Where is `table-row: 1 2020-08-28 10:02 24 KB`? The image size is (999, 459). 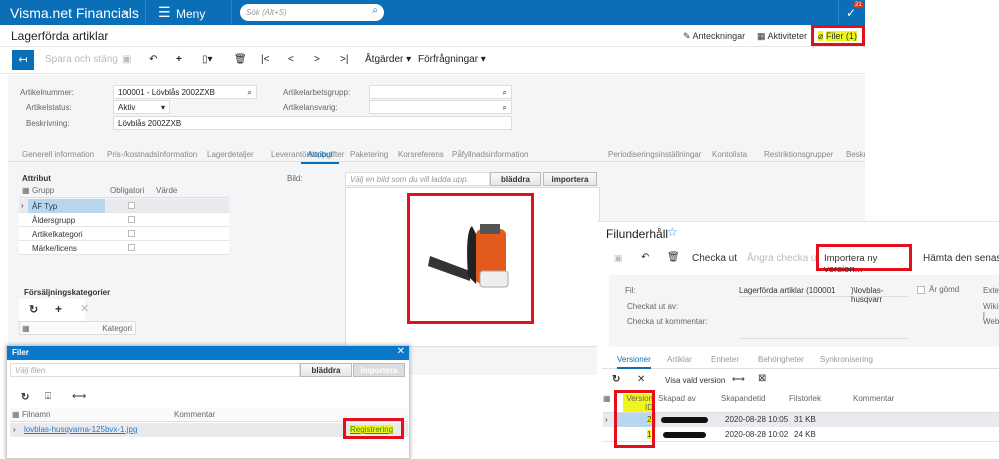 table-row: 1 2020-08-28 10:02 24 KB is located at coordinates (801, 435).